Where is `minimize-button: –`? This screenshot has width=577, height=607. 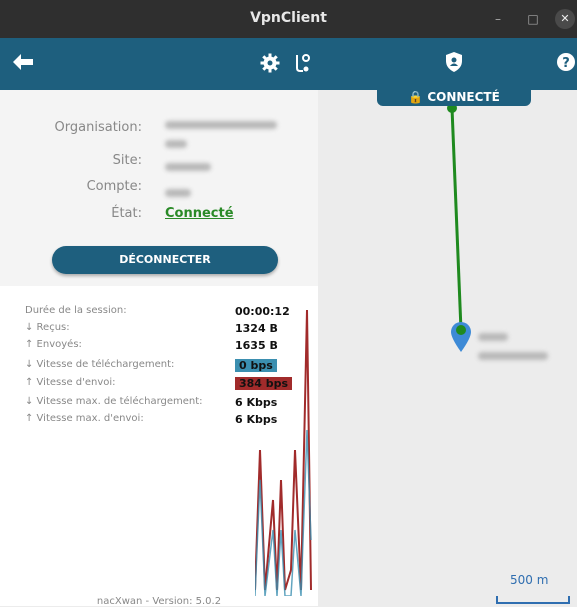 minimize-button: – is located at coordinates (498, 19).